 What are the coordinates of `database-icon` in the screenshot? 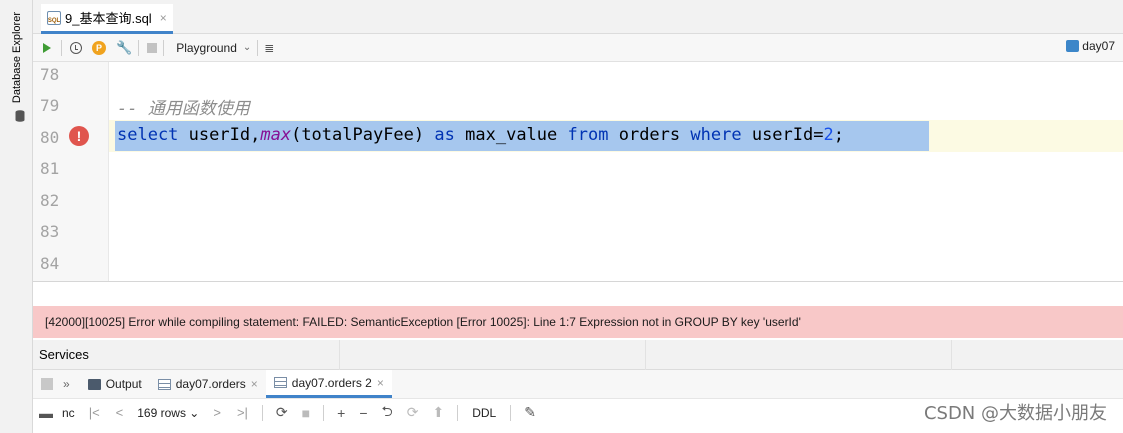 It's located at (20, 116).